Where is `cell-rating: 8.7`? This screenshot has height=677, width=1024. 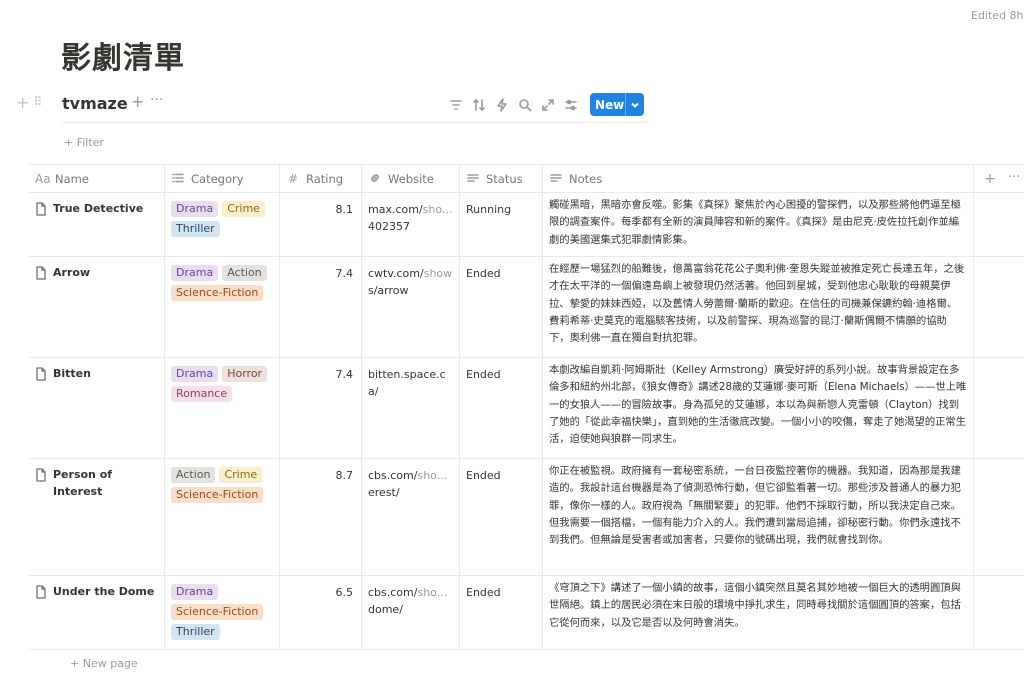 cell-rating: 8.7 is located at coordinates (321, 517).